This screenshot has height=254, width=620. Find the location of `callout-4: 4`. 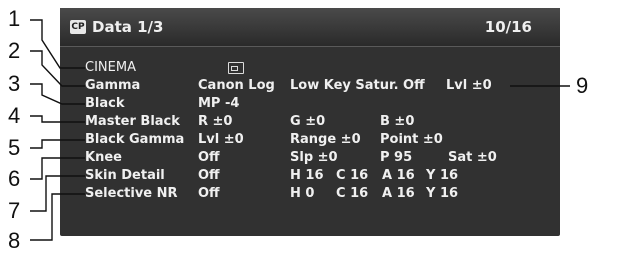

callout-4: 4 is located at coordinates (14, 115).